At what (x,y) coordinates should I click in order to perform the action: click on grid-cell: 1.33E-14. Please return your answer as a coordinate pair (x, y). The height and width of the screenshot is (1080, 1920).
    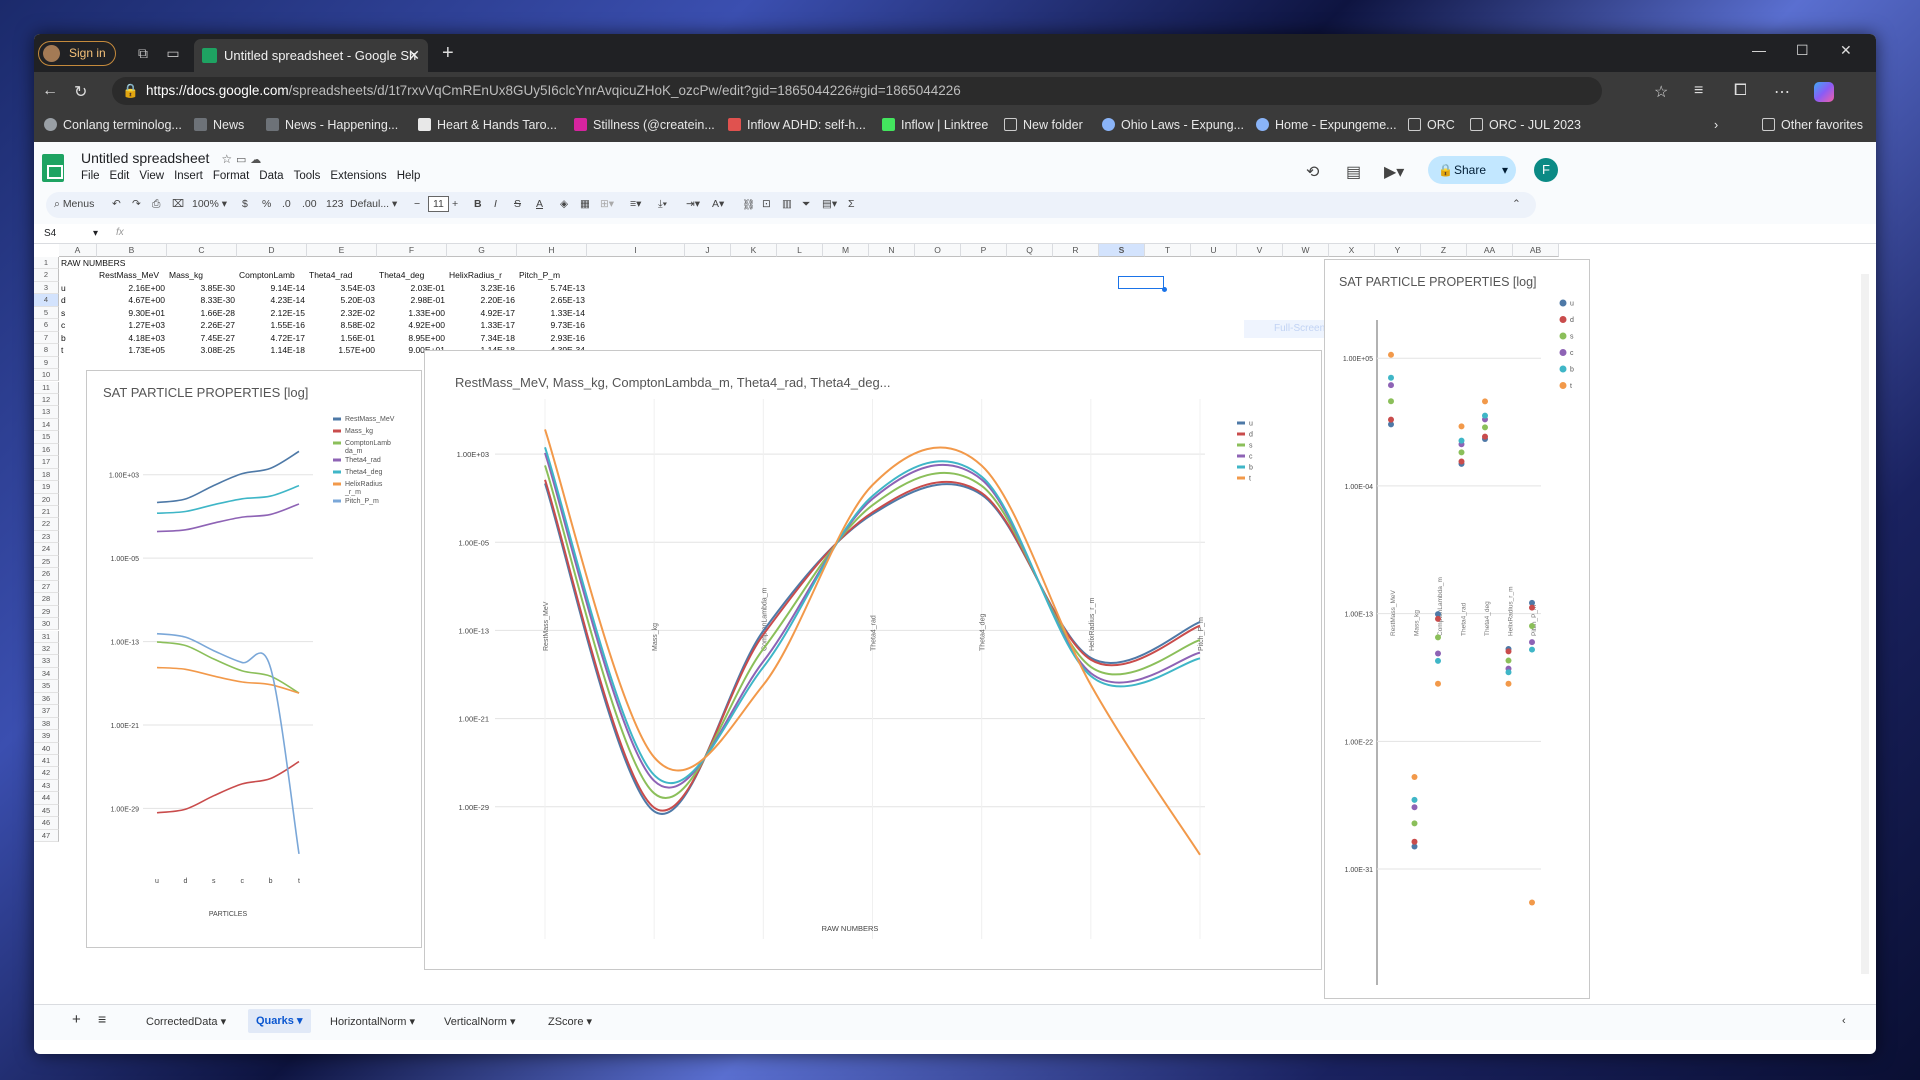
    Looking at the image, I should click on (552, 313).